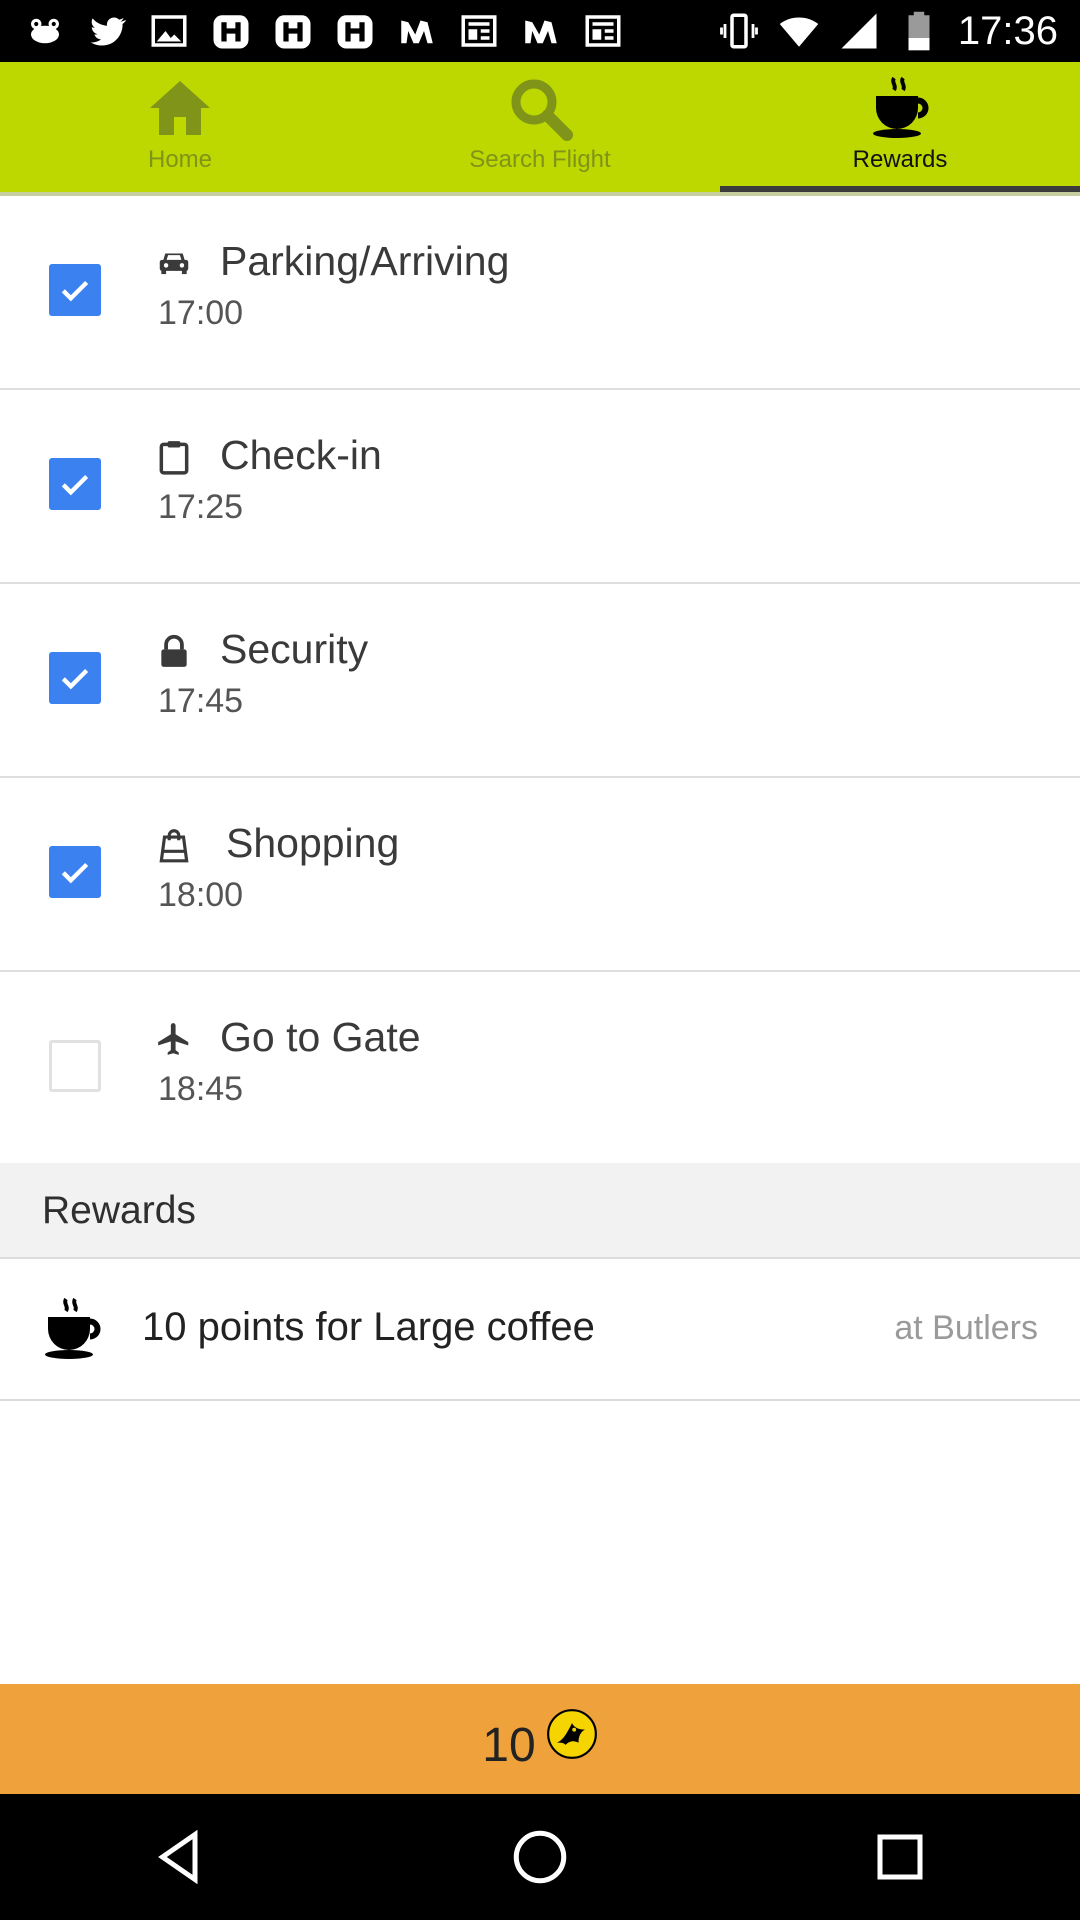 The height and width of the screenshot is (1920, 1080). I want to click on wifi-icon, so click(799, 31).